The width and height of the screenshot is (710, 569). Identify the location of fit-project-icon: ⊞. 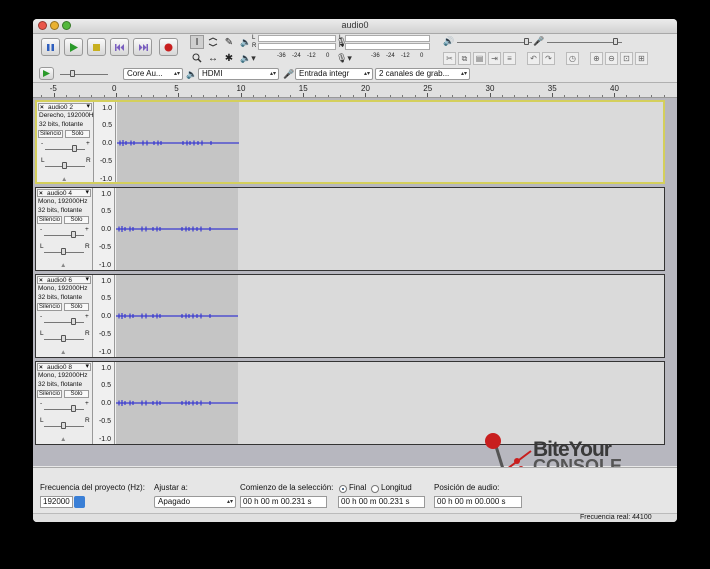
(641, 58).